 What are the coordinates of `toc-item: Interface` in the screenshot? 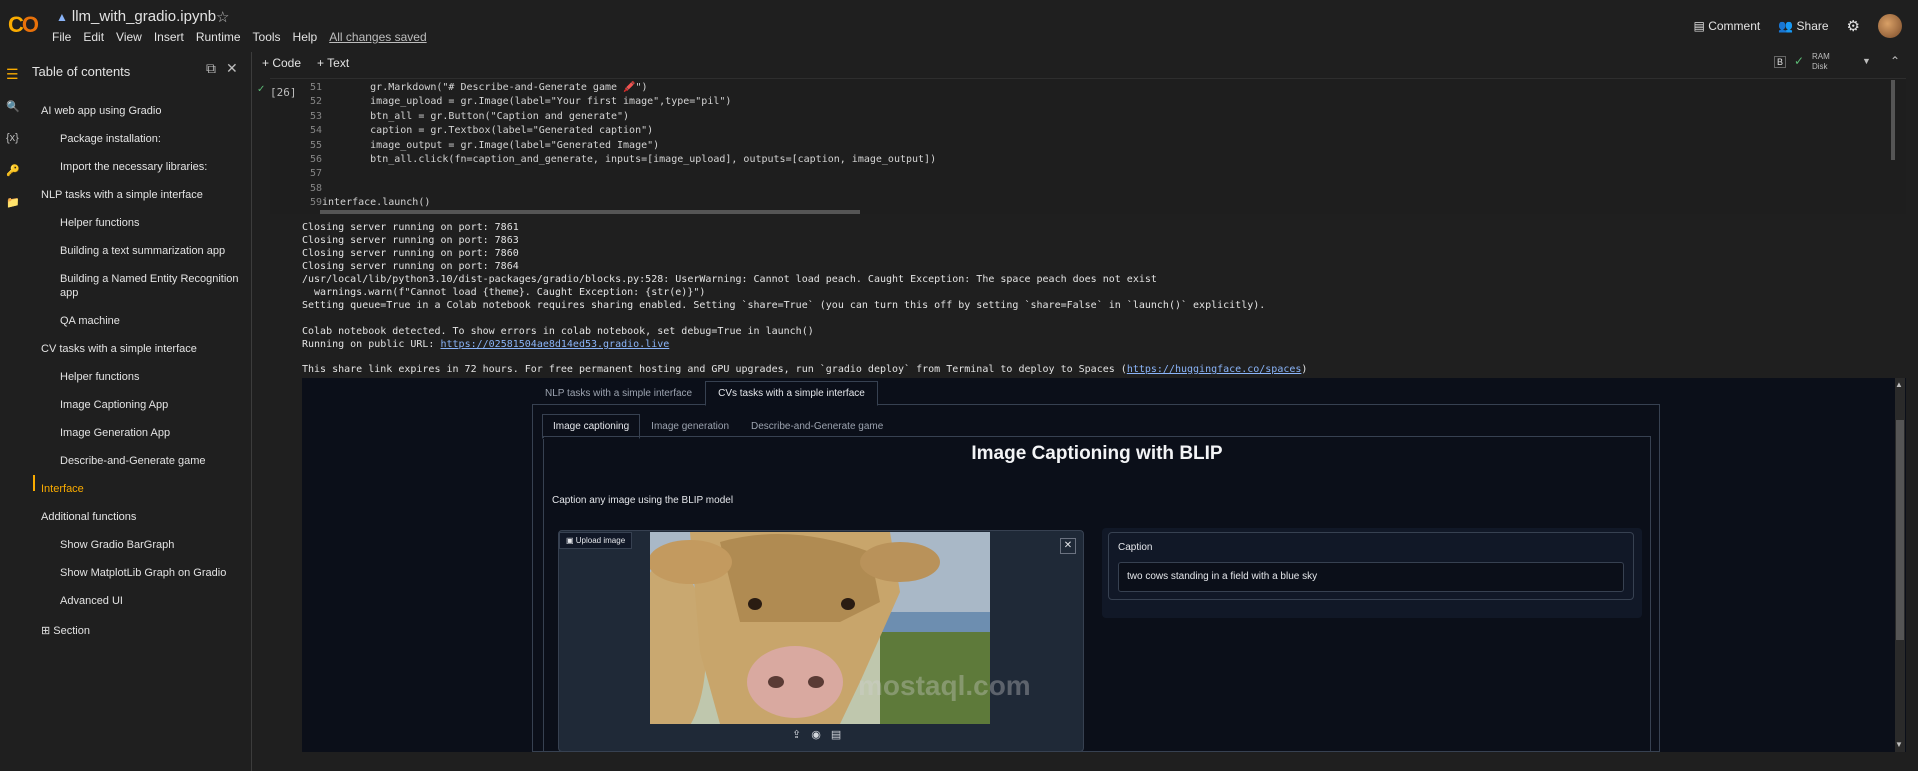 It's located at (62, 489).